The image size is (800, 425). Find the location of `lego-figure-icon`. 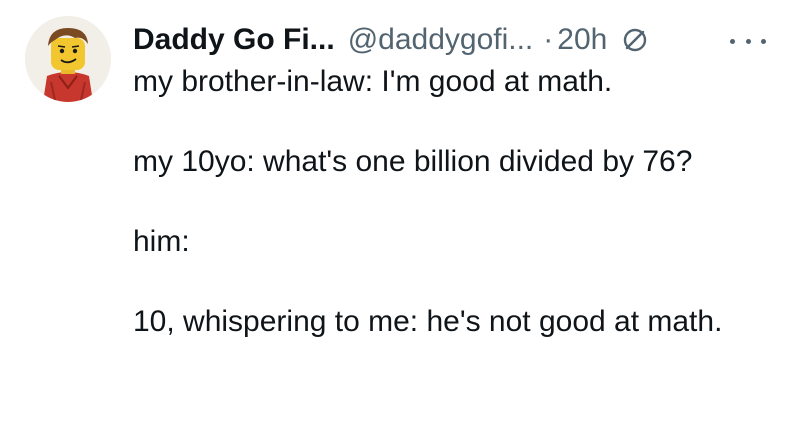

lego-figure-icon is located at coordinates (68, 59).